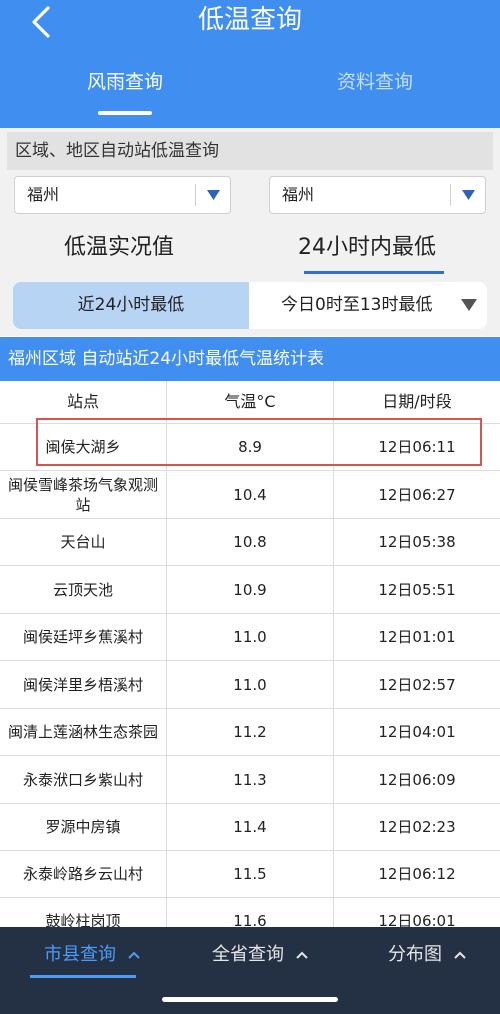  I want to click on app-header: 低温查询 风雨查询 资料查询, so click(250, 64).